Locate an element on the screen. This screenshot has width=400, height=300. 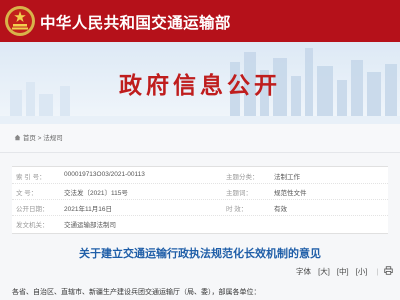
index-number-value: 000019713O03/2021-00113 is located at coordinates (104, 174).